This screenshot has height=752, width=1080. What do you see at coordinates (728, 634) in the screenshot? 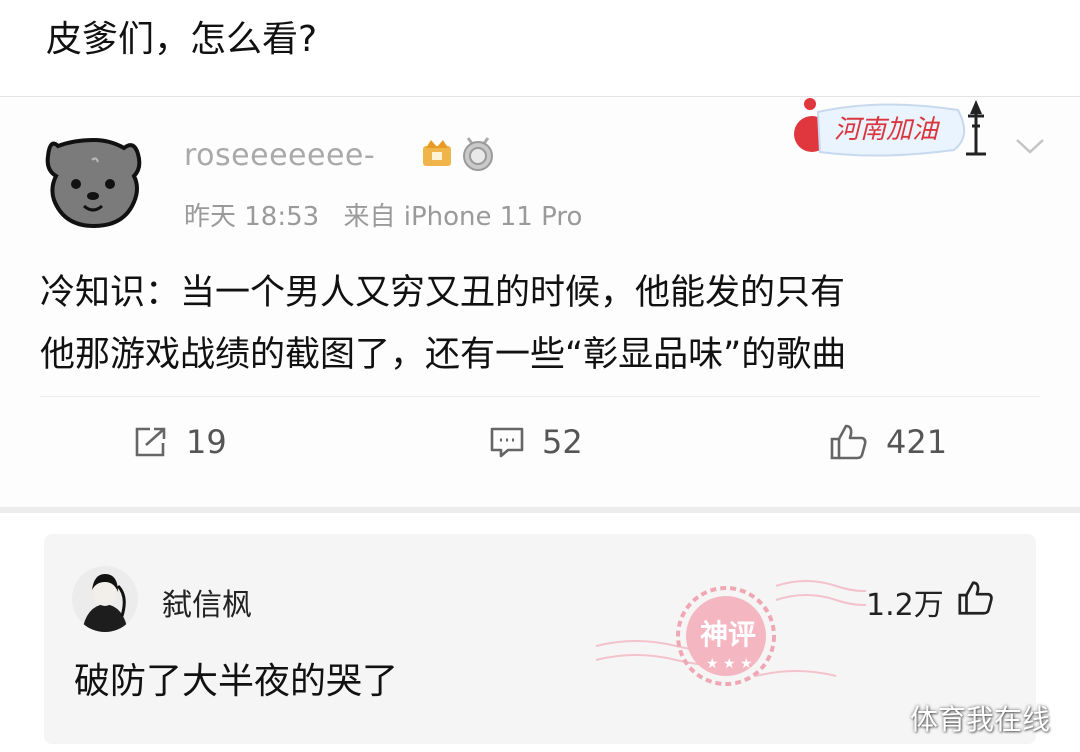
I see `shenping-stamp-text: 神评` at bounding box center [728, 634].